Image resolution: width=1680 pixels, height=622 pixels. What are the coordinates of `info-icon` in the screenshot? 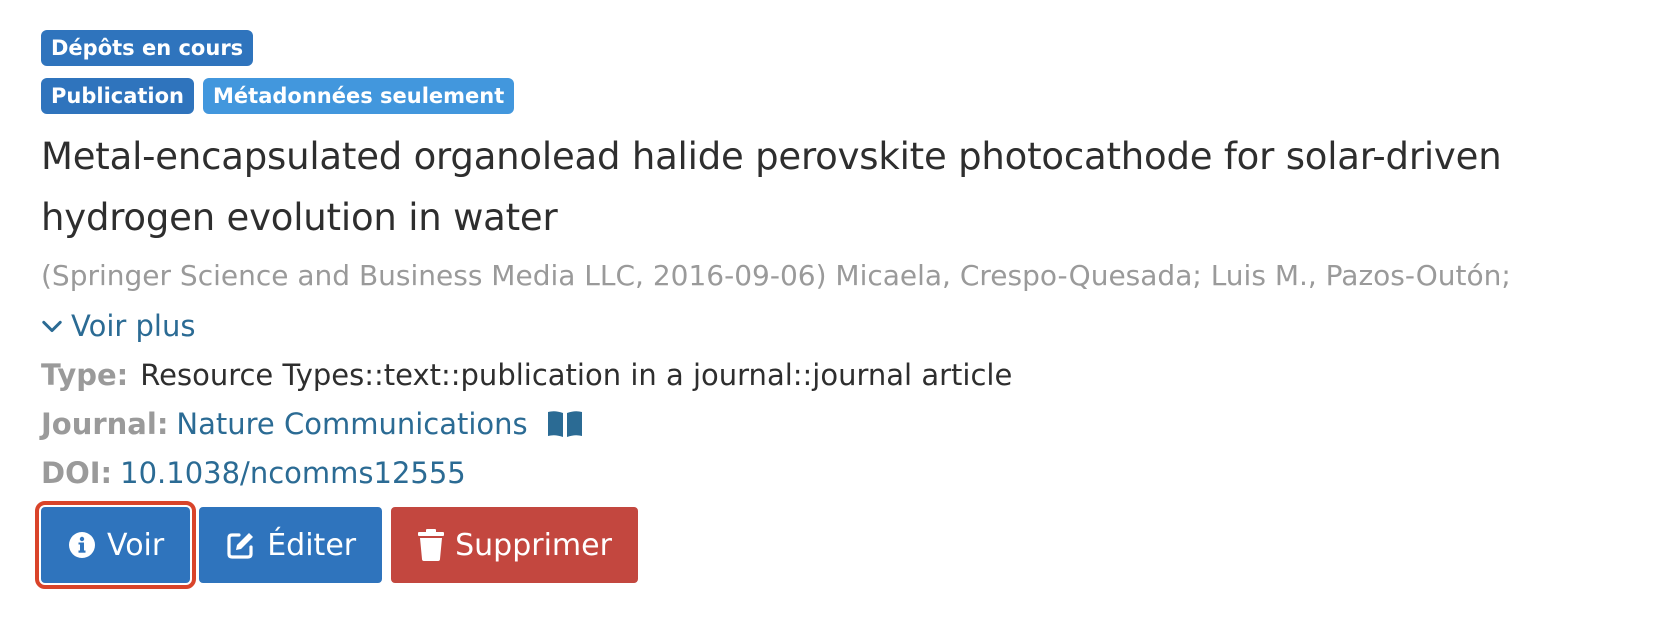 It's located at (82, 545).